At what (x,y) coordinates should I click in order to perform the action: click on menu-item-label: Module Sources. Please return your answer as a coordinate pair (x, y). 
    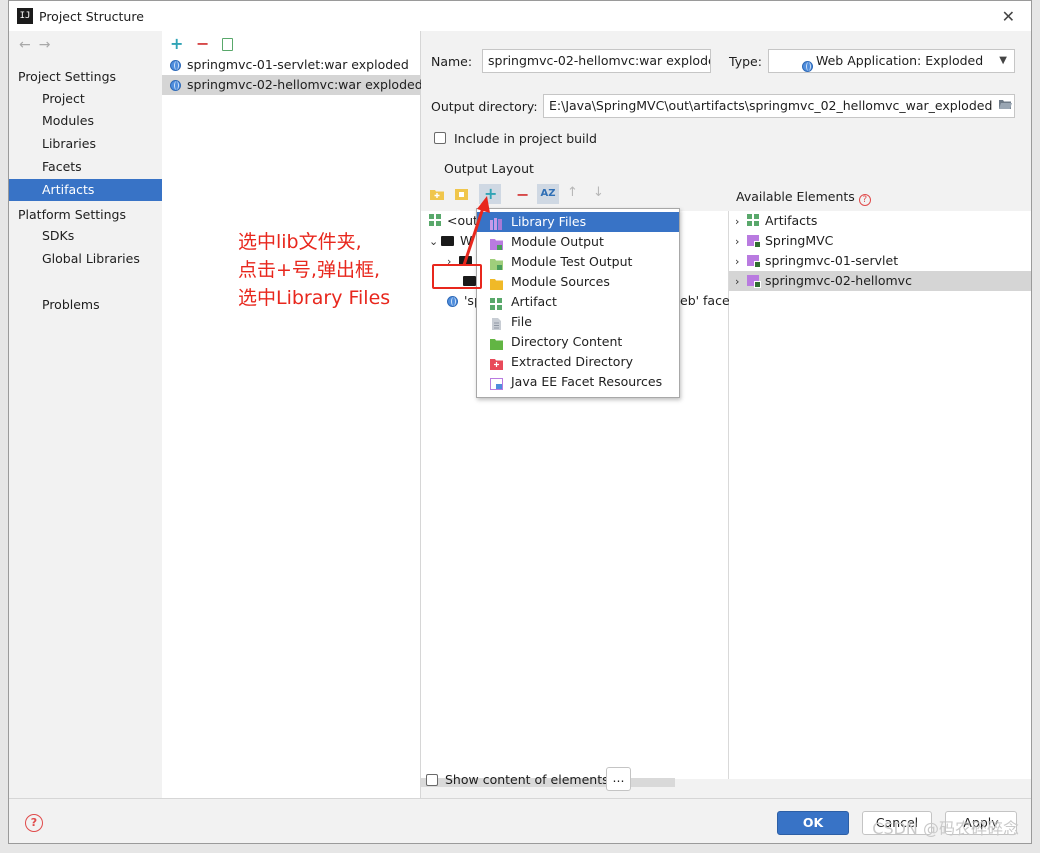
    Looking at the image, I should click on (560, 281).